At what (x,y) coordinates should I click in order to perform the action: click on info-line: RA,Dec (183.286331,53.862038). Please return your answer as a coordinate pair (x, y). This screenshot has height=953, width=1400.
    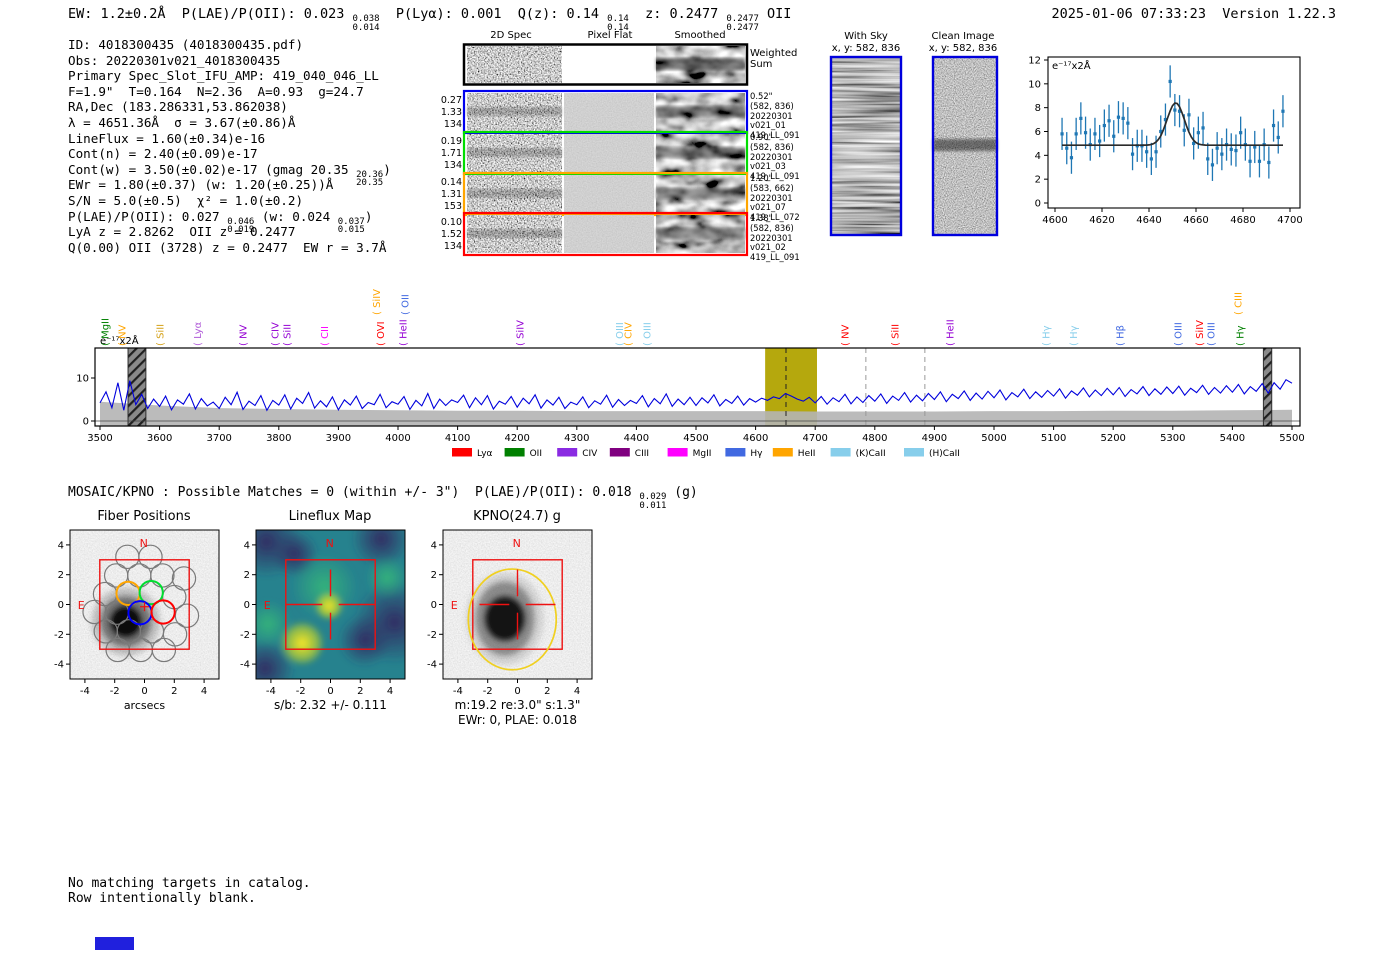
    Looking at the image, I should click on (178, 107).